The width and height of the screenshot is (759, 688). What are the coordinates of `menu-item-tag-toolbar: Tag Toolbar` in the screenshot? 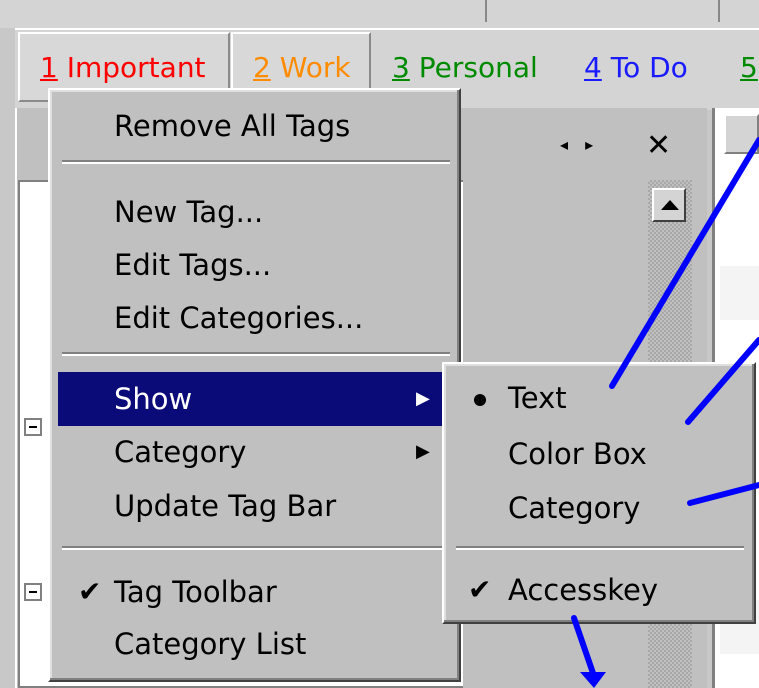 It's located at (195, 592).